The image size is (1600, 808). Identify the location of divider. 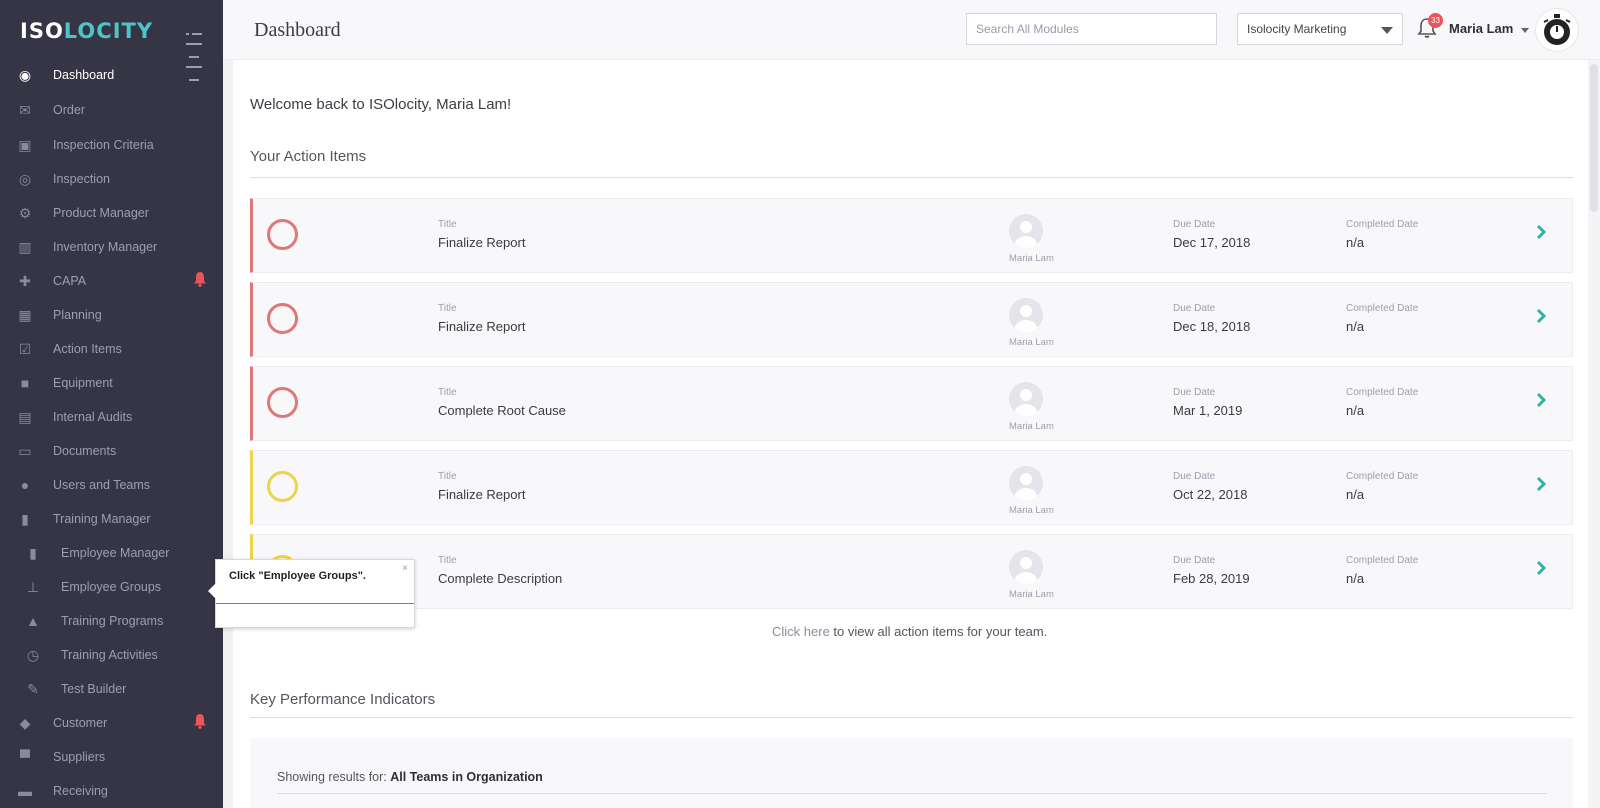
(911, 717).